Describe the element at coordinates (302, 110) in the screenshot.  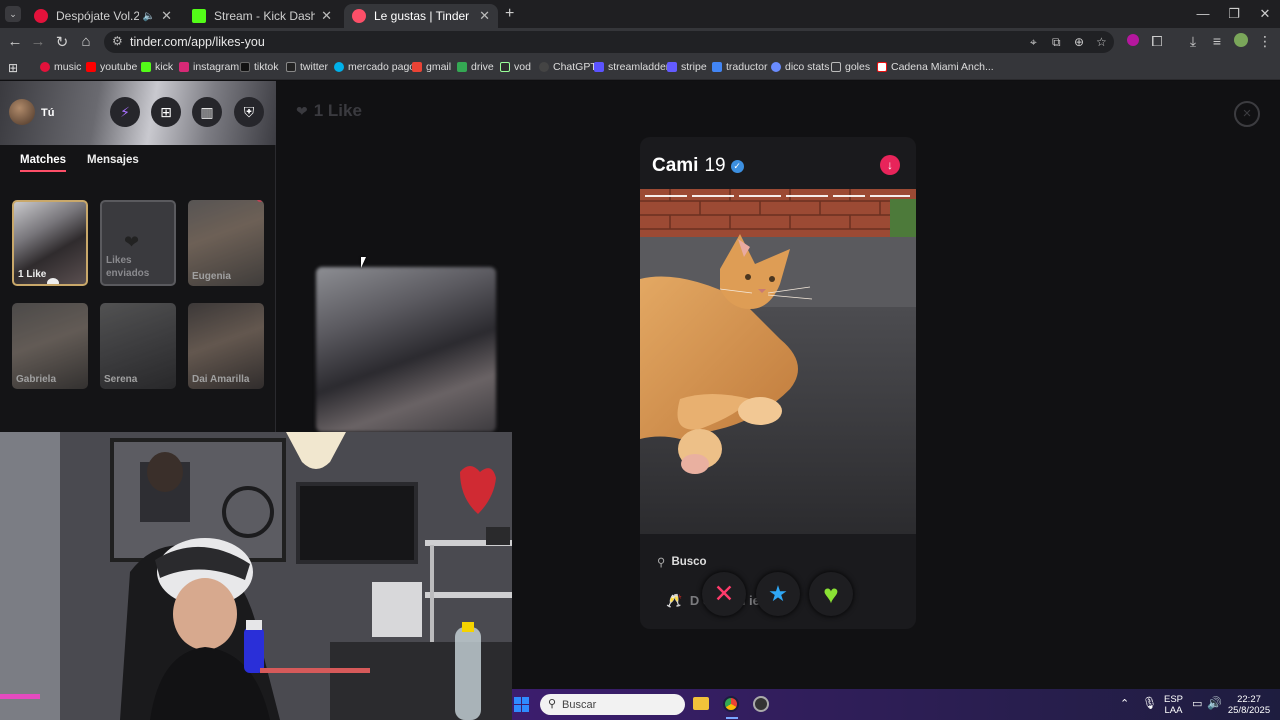
I see `likes-icon: ❤` at that location.